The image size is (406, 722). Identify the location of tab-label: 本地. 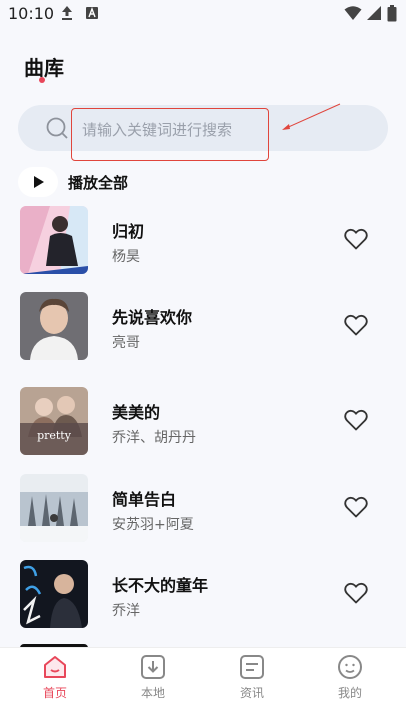
(152, 693).